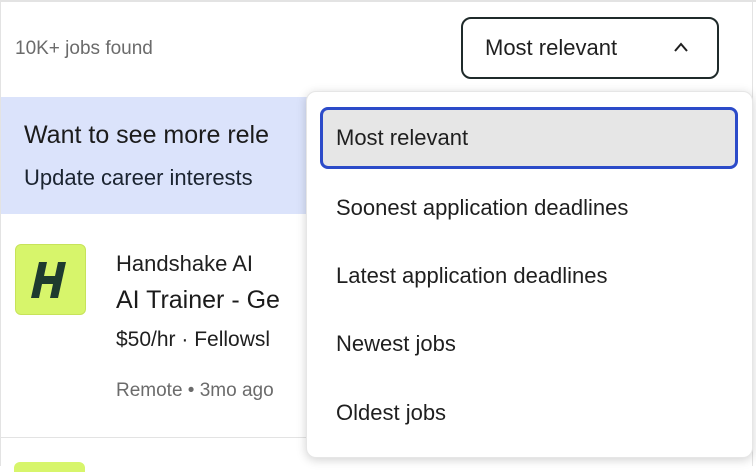  Describe the element at coordinates (198, 300) in the screenshot. I see `job-title: AI Trainer - Ge` at that location.